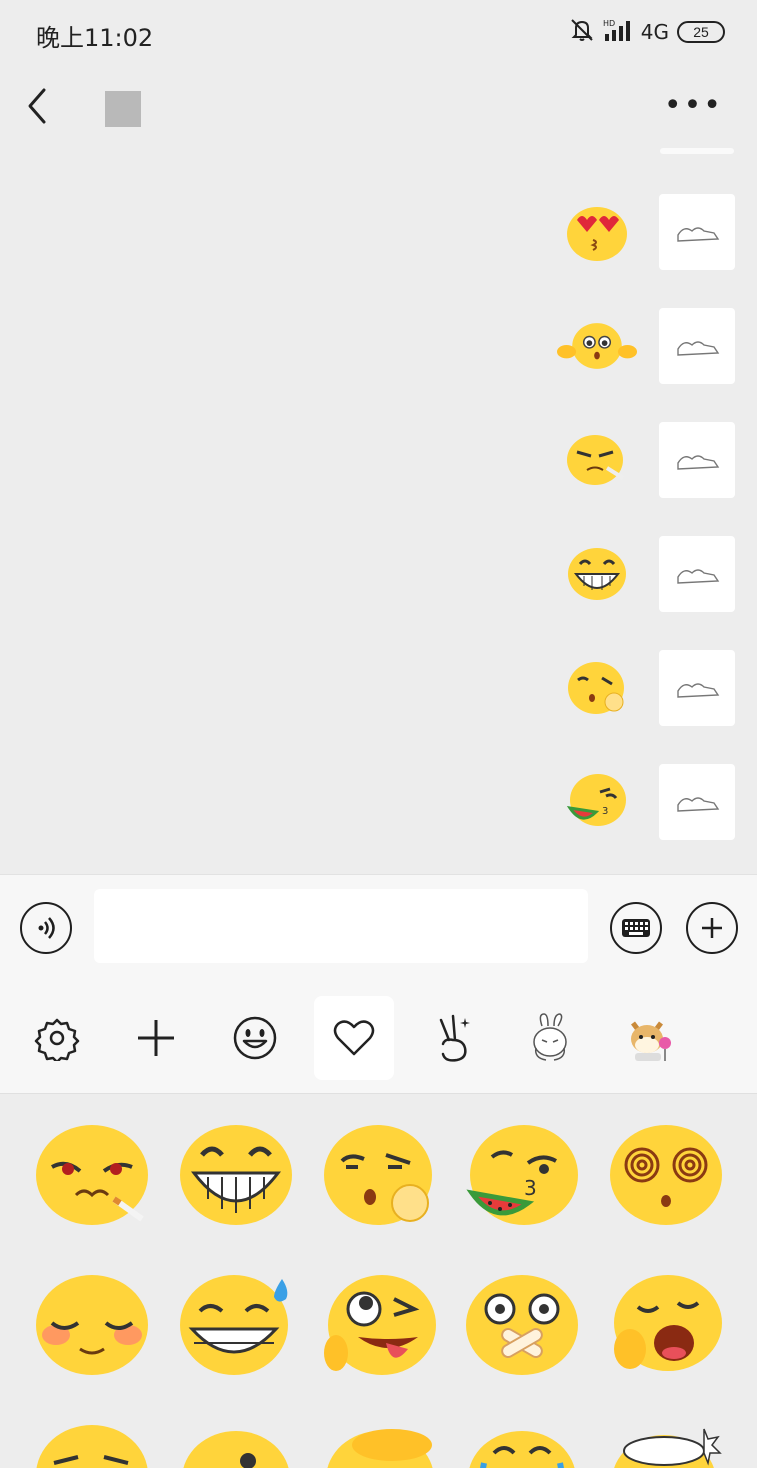 This screenshot has width=757, height=1468. What do you see at coordinates (666, 1441) in the screenshot?
I see `fireworks-emoji` at bounding box center [666, 1441].